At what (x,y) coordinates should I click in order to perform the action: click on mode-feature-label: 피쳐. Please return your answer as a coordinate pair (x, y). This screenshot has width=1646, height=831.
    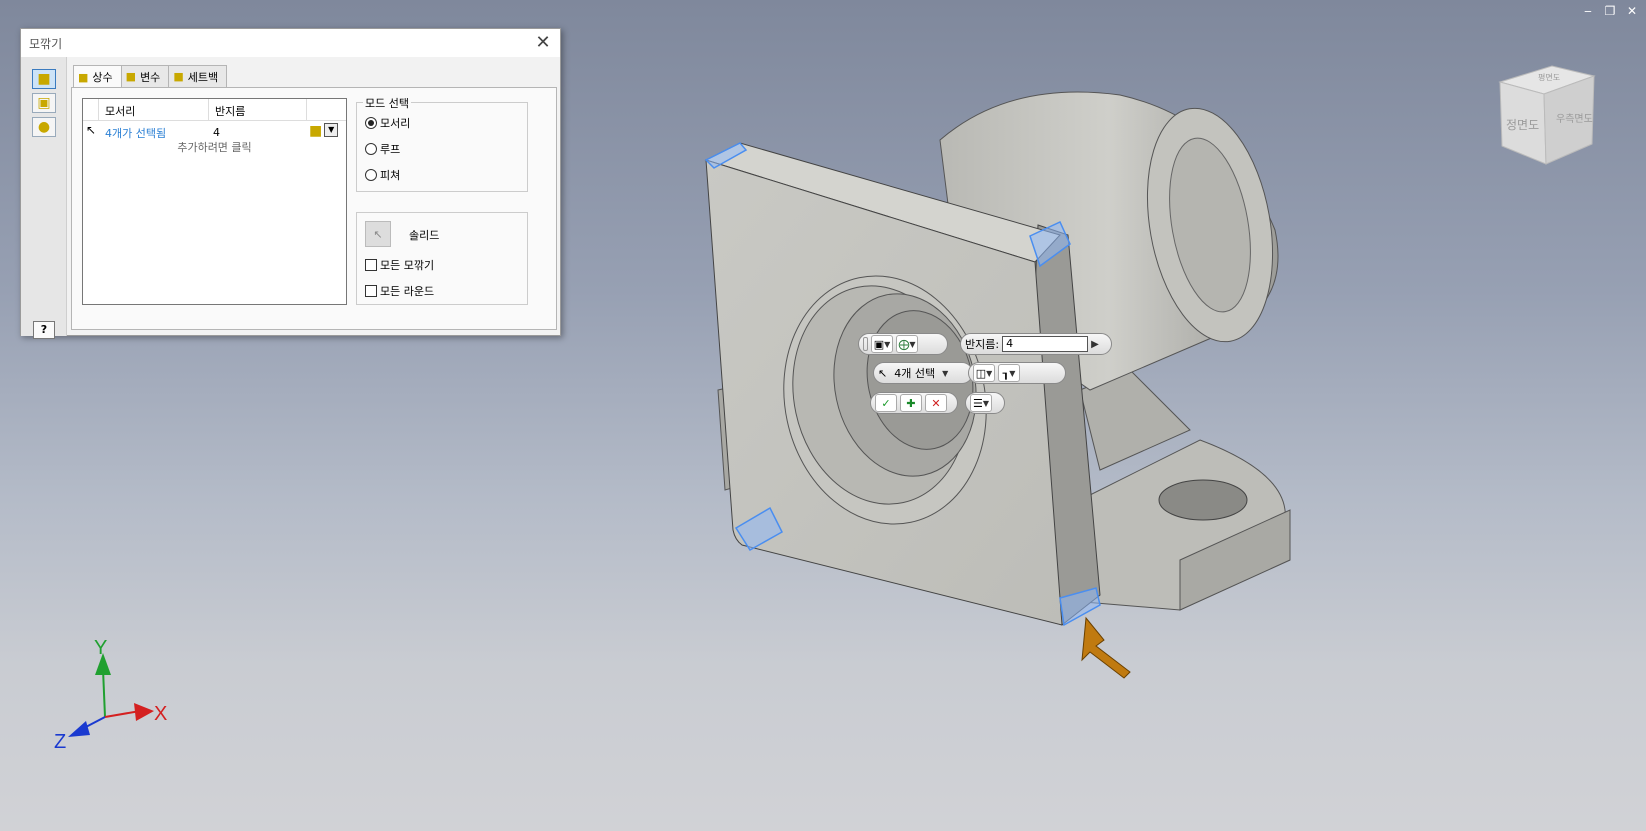
    Looking at the image, I should click on (390, 175).